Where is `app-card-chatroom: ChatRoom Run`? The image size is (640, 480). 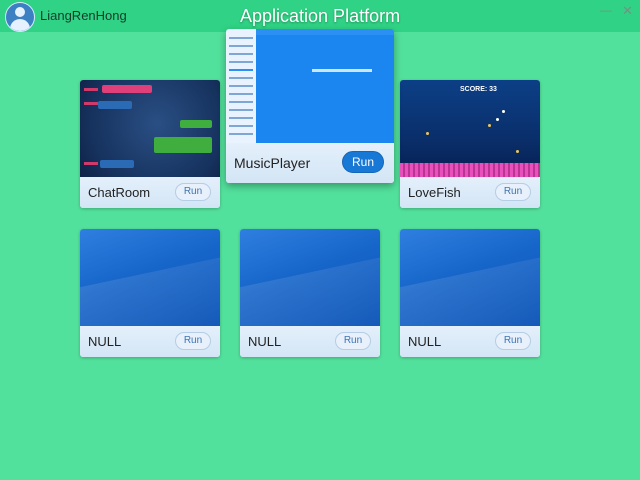 app-card-chatroom: ChatRoom Run is located at coordinates (150, 144).